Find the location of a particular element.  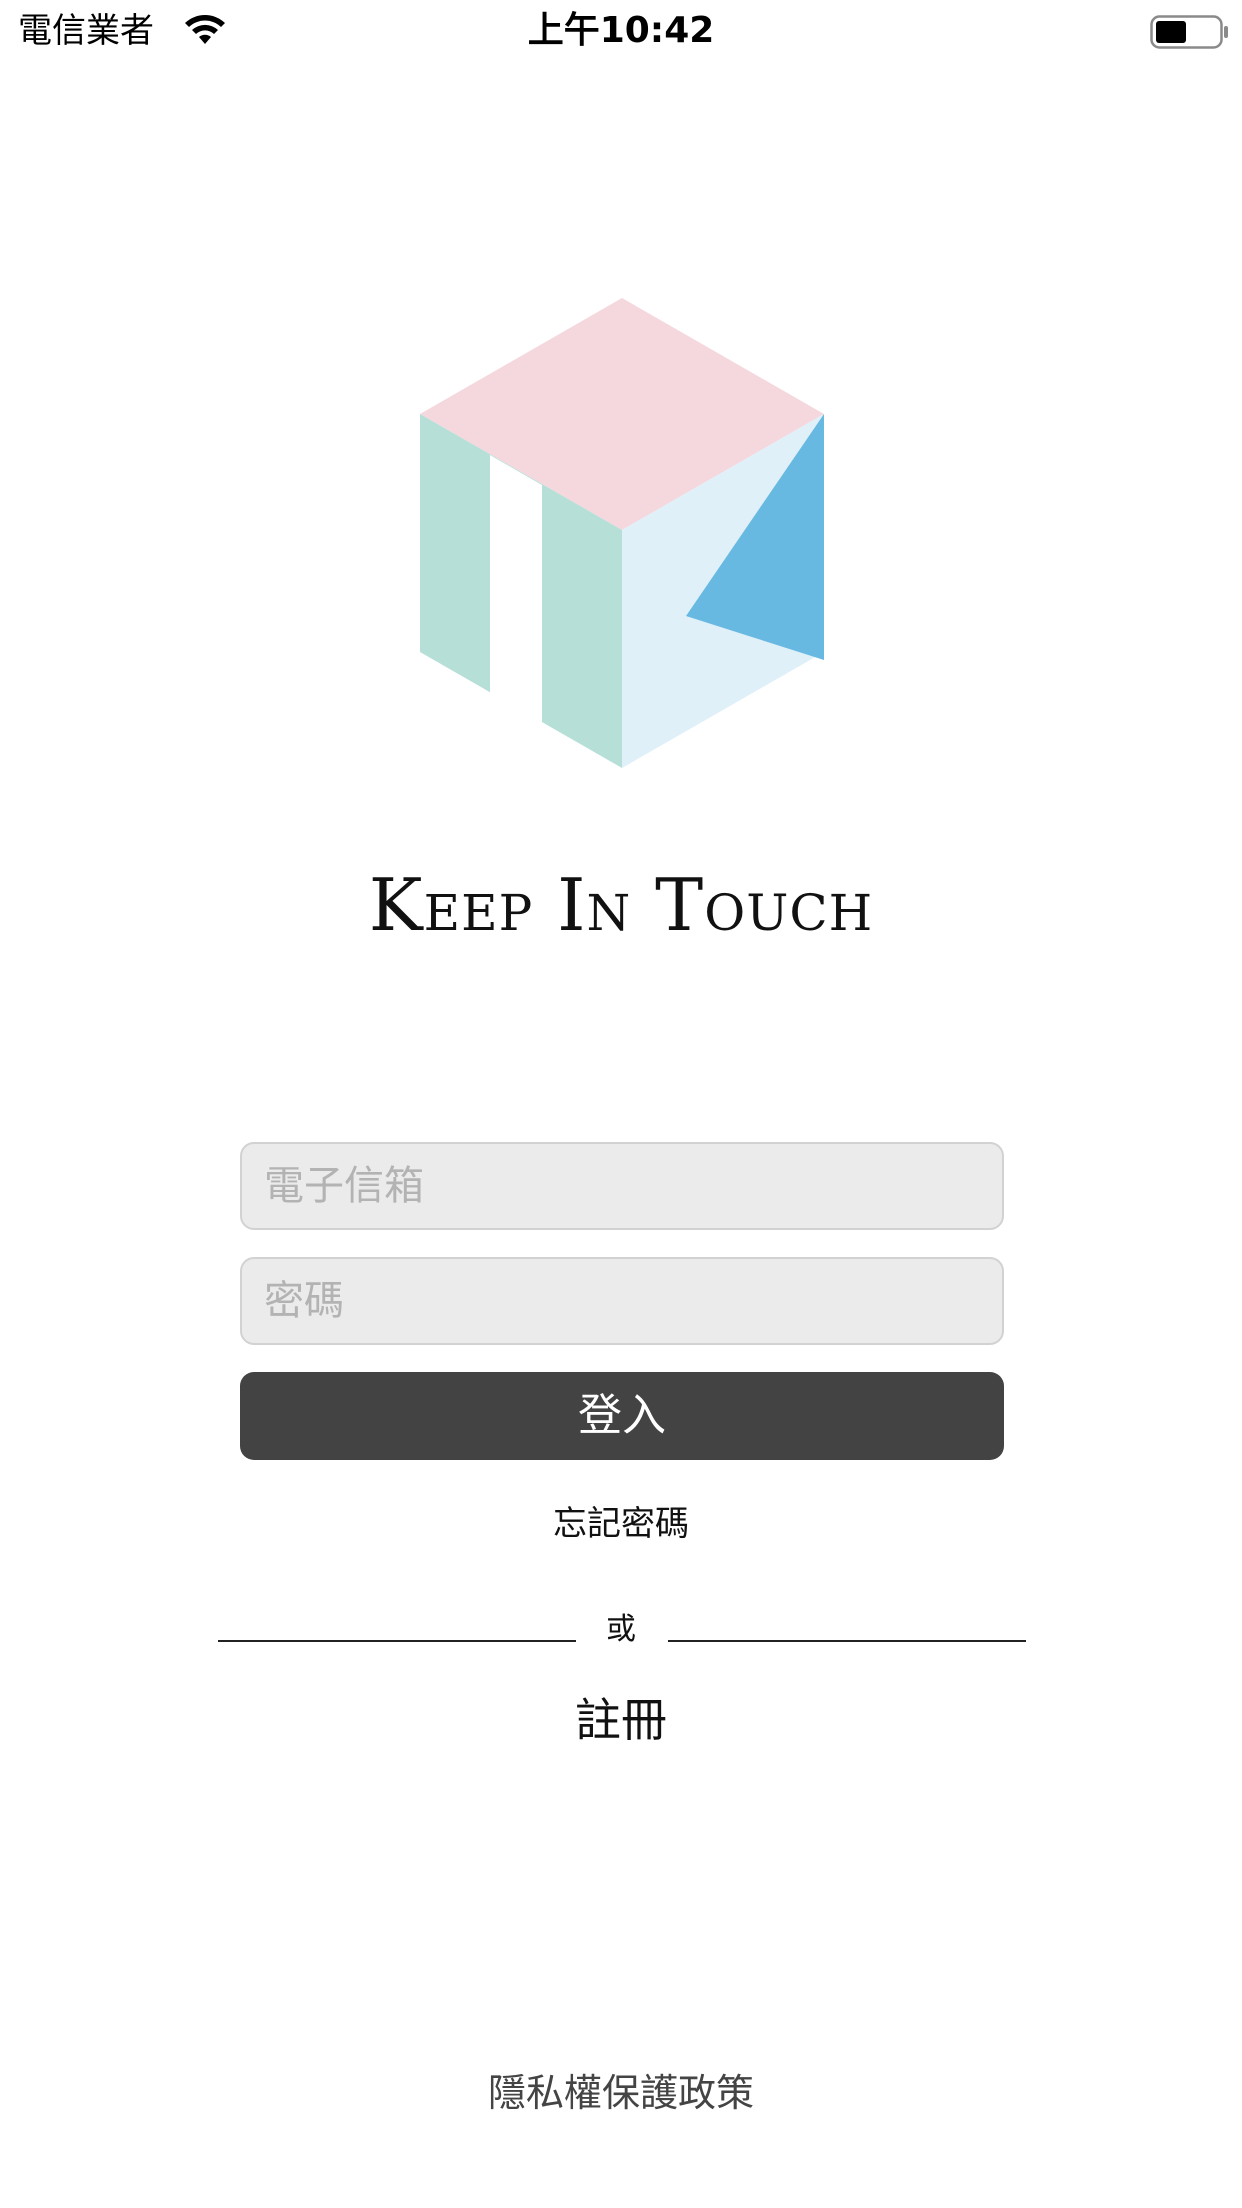

register-link: 註冊 is located at coordinates (621, 1720).